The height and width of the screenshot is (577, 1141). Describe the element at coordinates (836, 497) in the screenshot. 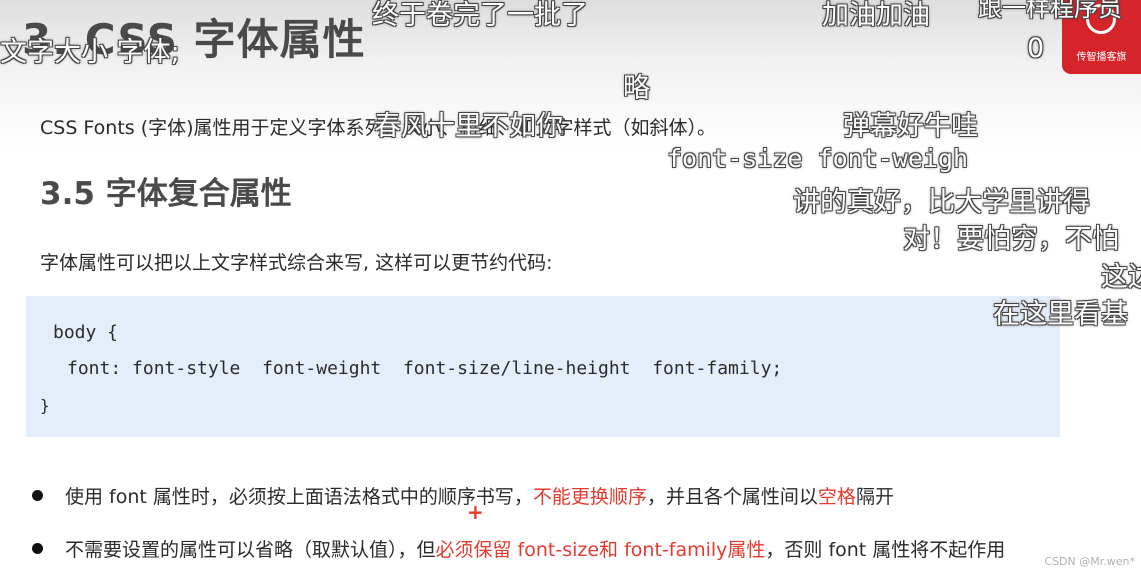

I see `bullet-1-highlight-2: 空格` at that location.